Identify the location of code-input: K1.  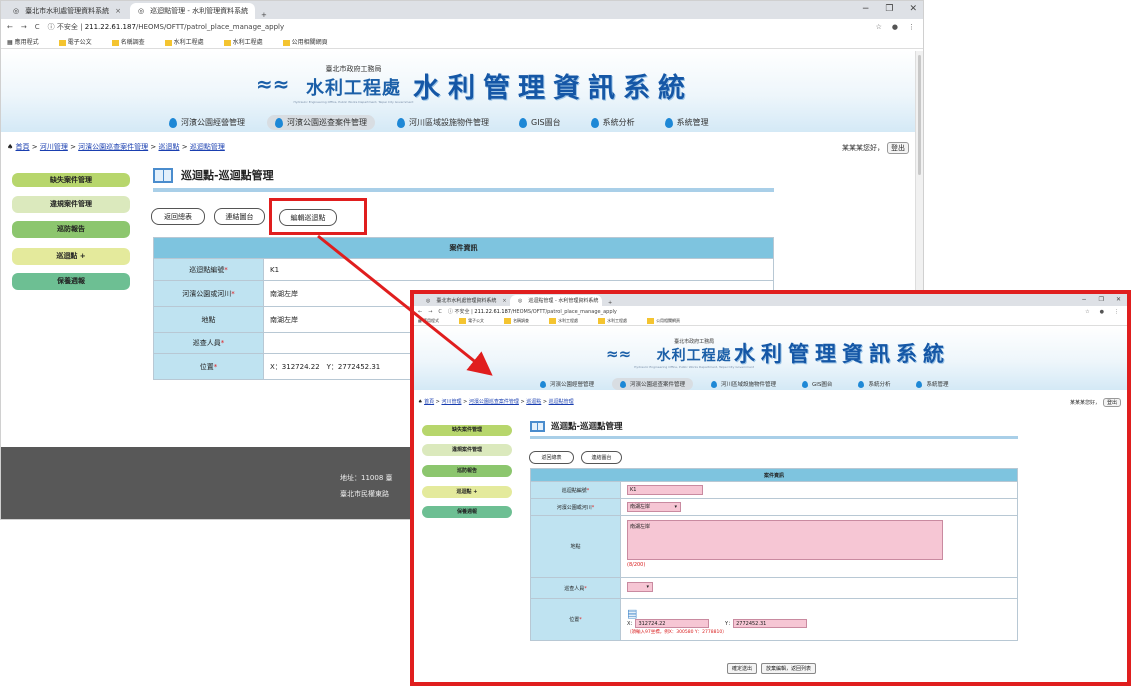
(665, 490).